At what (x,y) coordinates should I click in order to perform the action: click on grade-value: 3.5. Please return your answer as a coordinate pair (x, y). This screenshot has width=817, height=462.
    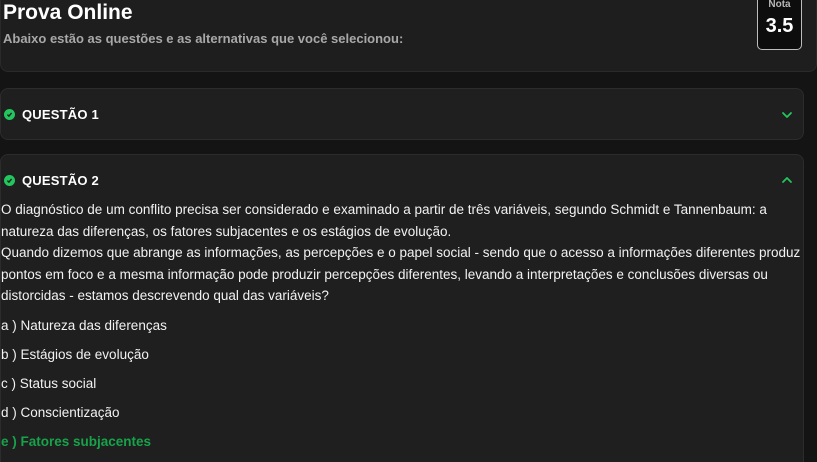
    Looking at the image, I should click on (779, 26).